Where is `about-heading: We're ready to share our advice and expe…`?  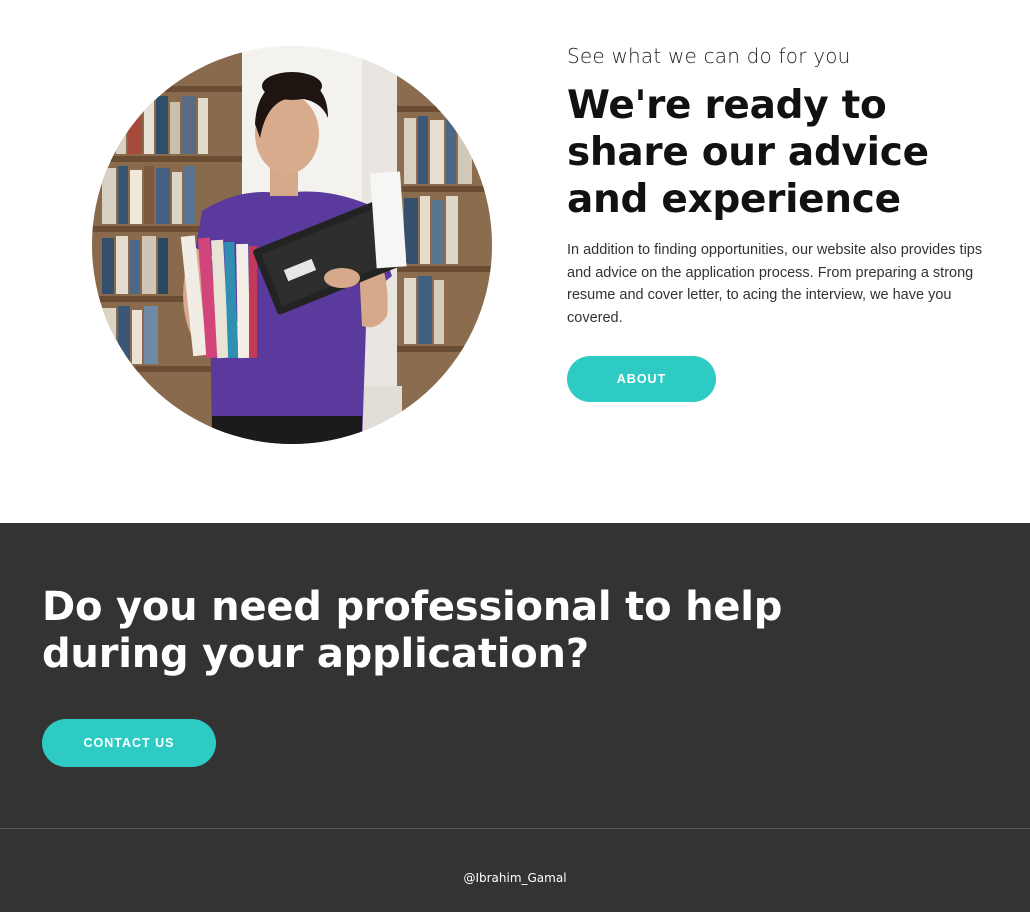 about-heading: We're ready to share our advice and expe… is located at coordinates (748, 152).